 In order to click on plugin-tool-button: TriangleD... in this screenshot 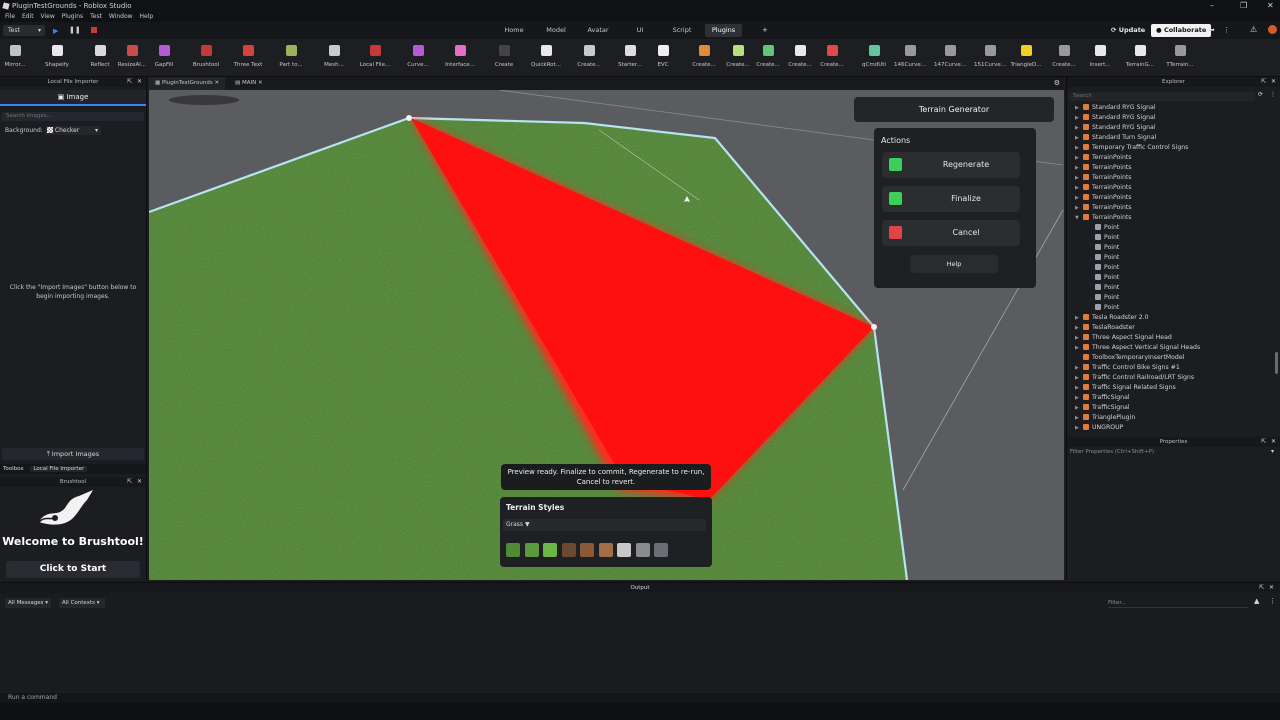, I will do `click(1026, 60)`.